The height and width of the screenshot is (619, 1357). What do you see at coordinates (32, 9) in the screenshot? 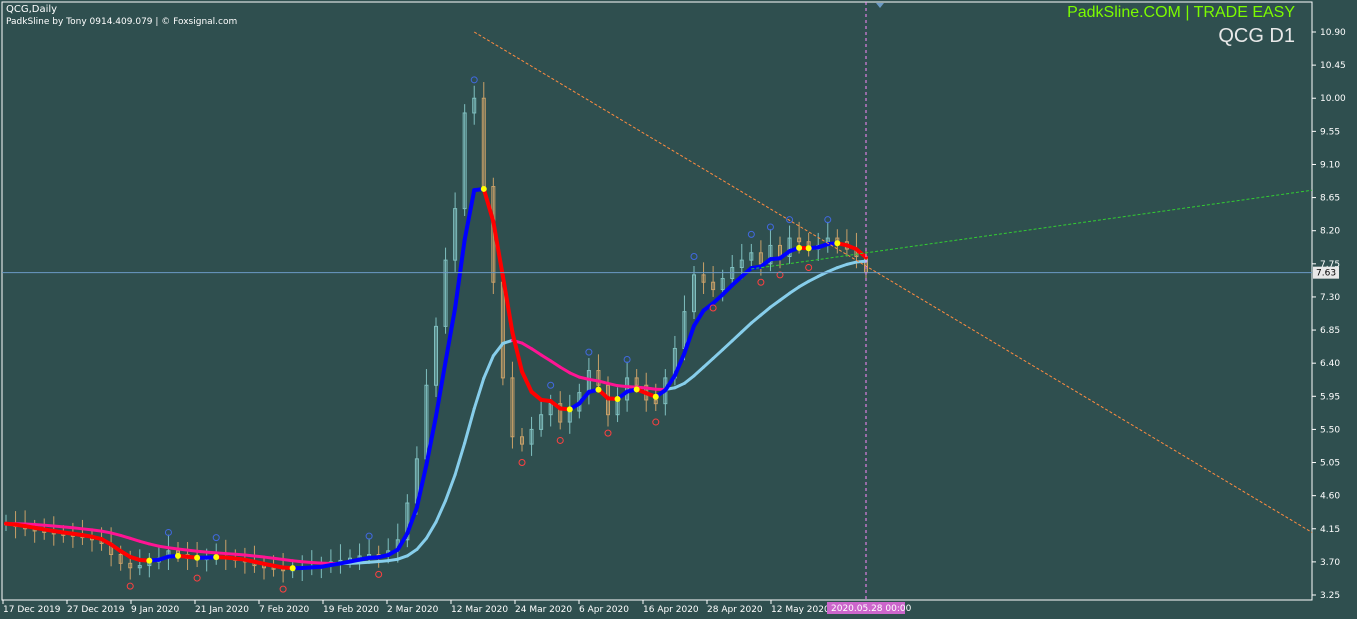
I see `symbol-timeframe: QCG,Daily` at bounding box center [32, 9].